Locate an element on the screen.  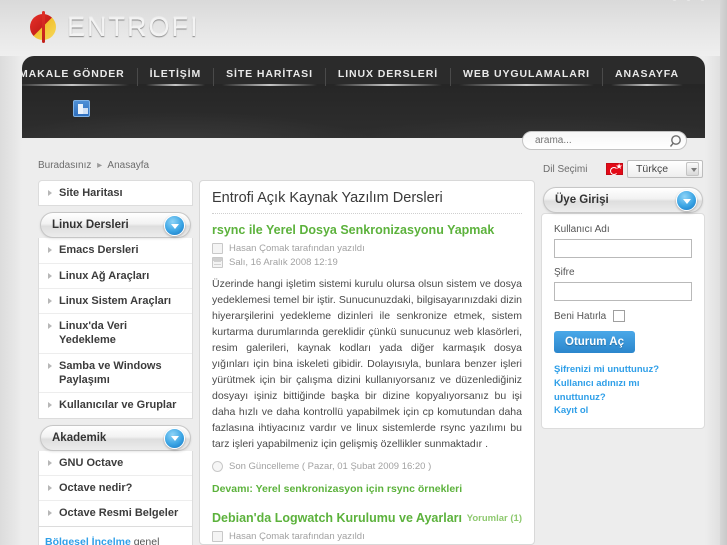
search-box is located at coordinates (604, 140).